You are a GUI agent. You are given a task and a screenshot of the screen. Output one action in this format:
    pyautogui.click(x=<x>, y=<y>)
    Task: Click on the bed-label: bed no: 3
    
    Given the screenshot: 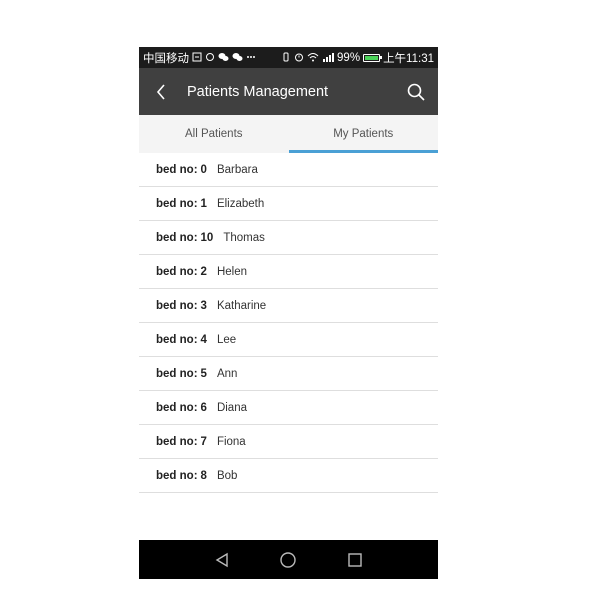 What is the action you would take?
    pyautogui.click(x=181, y=306)
    